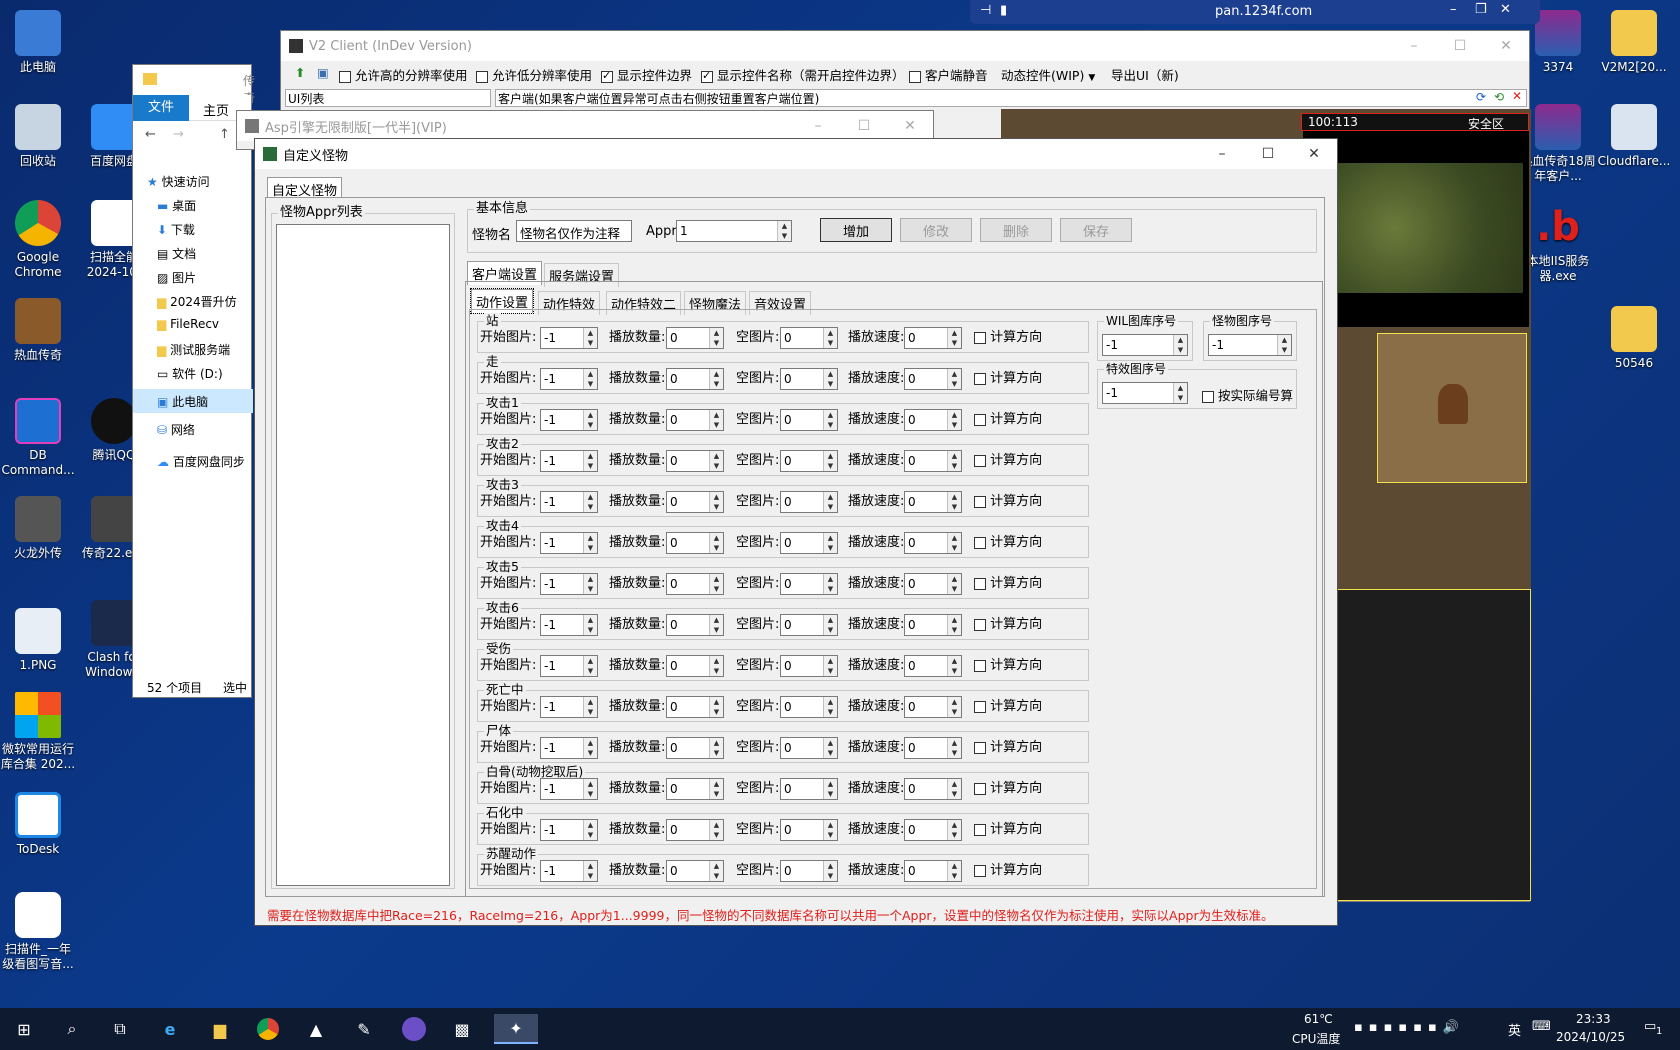 The image size is (1680, 1050). What do you see at coordinates (414, 1029) in the screenshot?
I see `v2-taskbar-icon` at bounding box center [414, 1029].